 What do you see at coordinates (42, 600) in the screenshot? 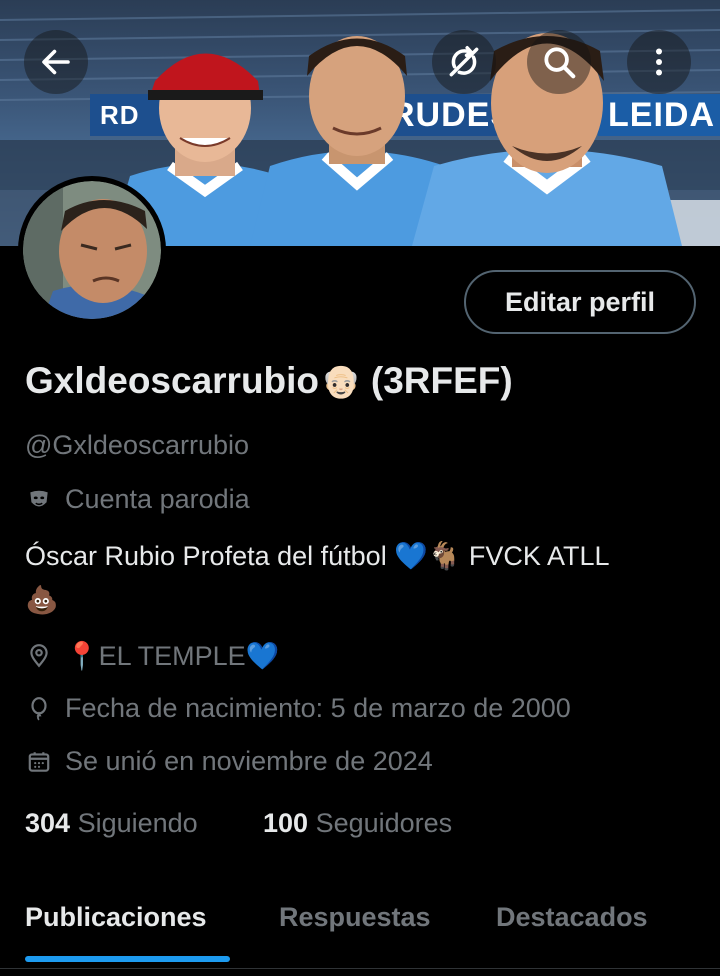
I see `bio-emoji: 💩` at bounding box center [42, 600].